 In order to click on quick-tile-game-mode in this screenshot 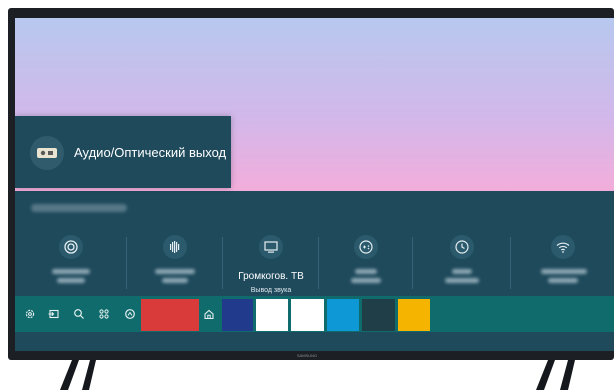, I will do `click(366, 262)`.